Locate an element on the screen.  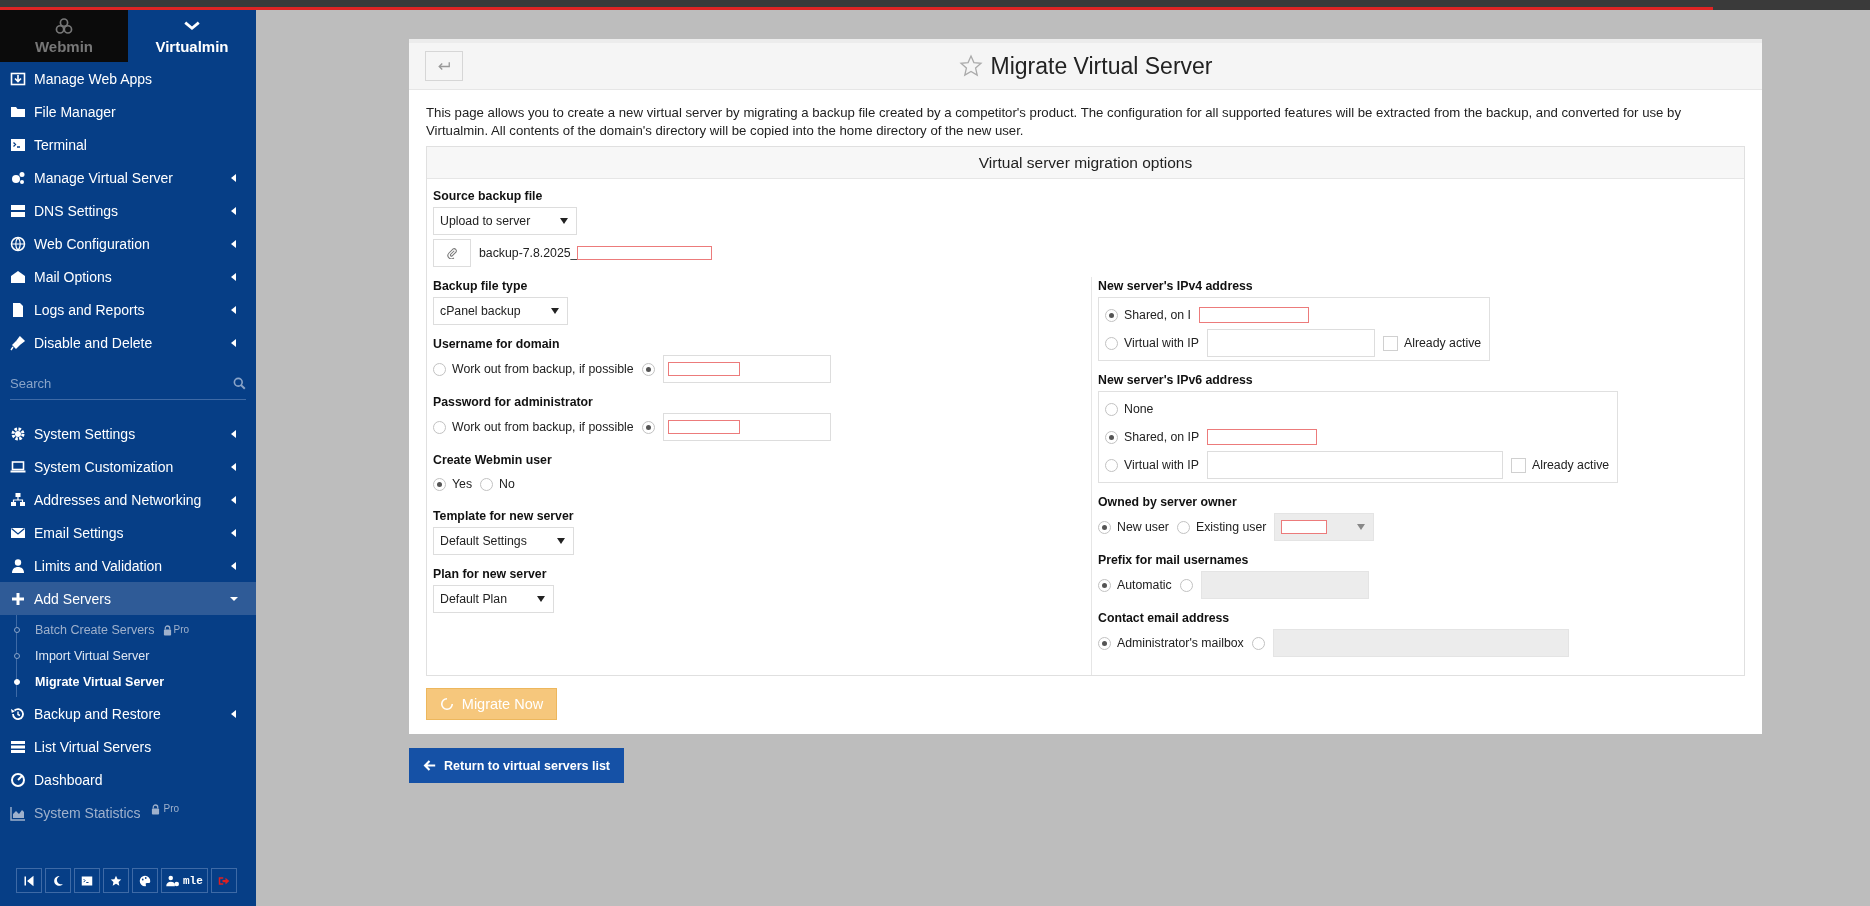
history-icon is located at coordinates (18, 713).